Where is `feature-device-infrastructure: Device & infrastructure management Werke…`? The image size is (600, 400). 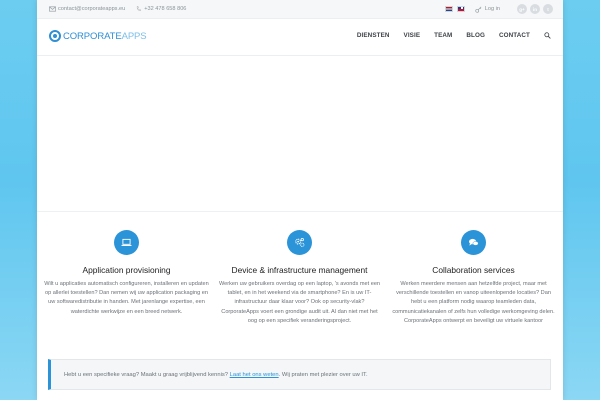
feature-device-infrastructure: Device & infrastructure management Werke… is located at coordinates (299, 278).